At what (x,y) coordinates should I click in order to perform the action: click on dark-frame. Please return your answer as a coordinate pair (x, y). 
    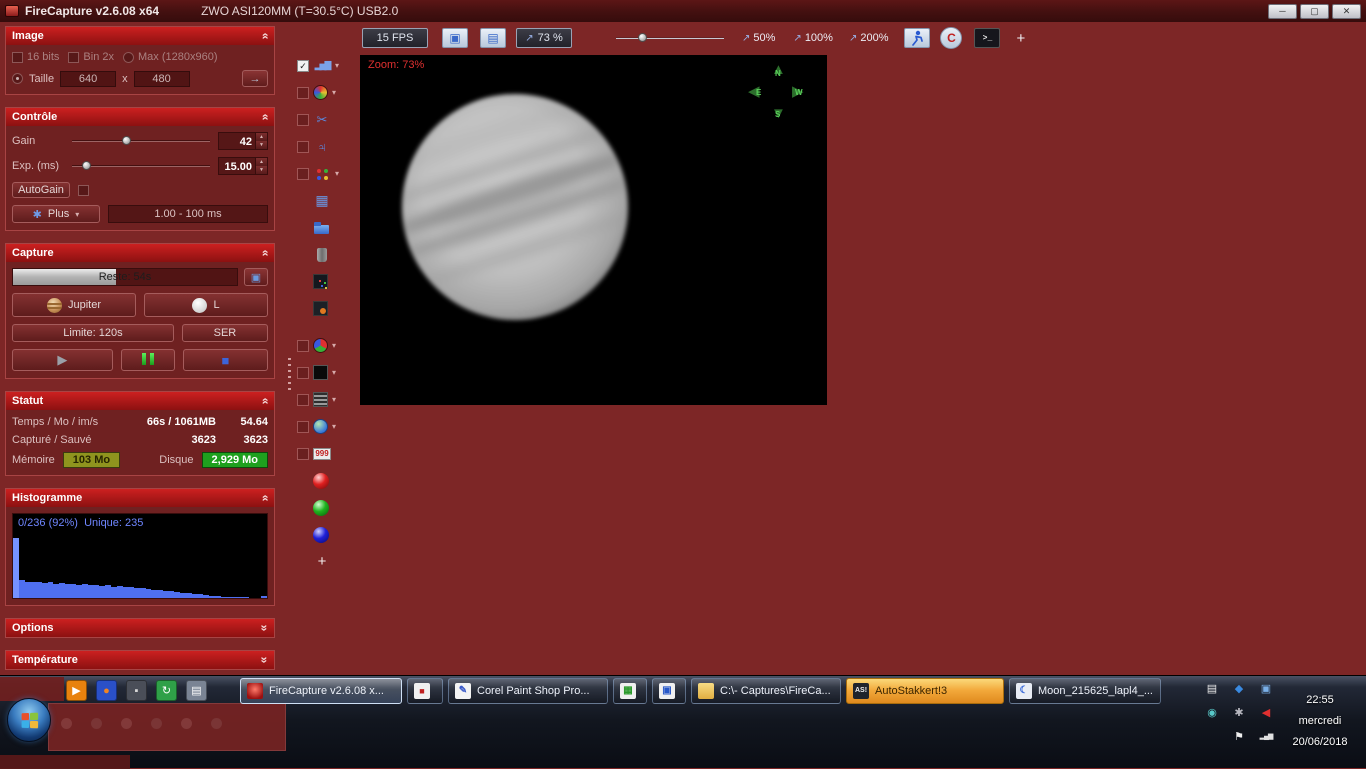
    Looking at the image, I should click on (327, 281).